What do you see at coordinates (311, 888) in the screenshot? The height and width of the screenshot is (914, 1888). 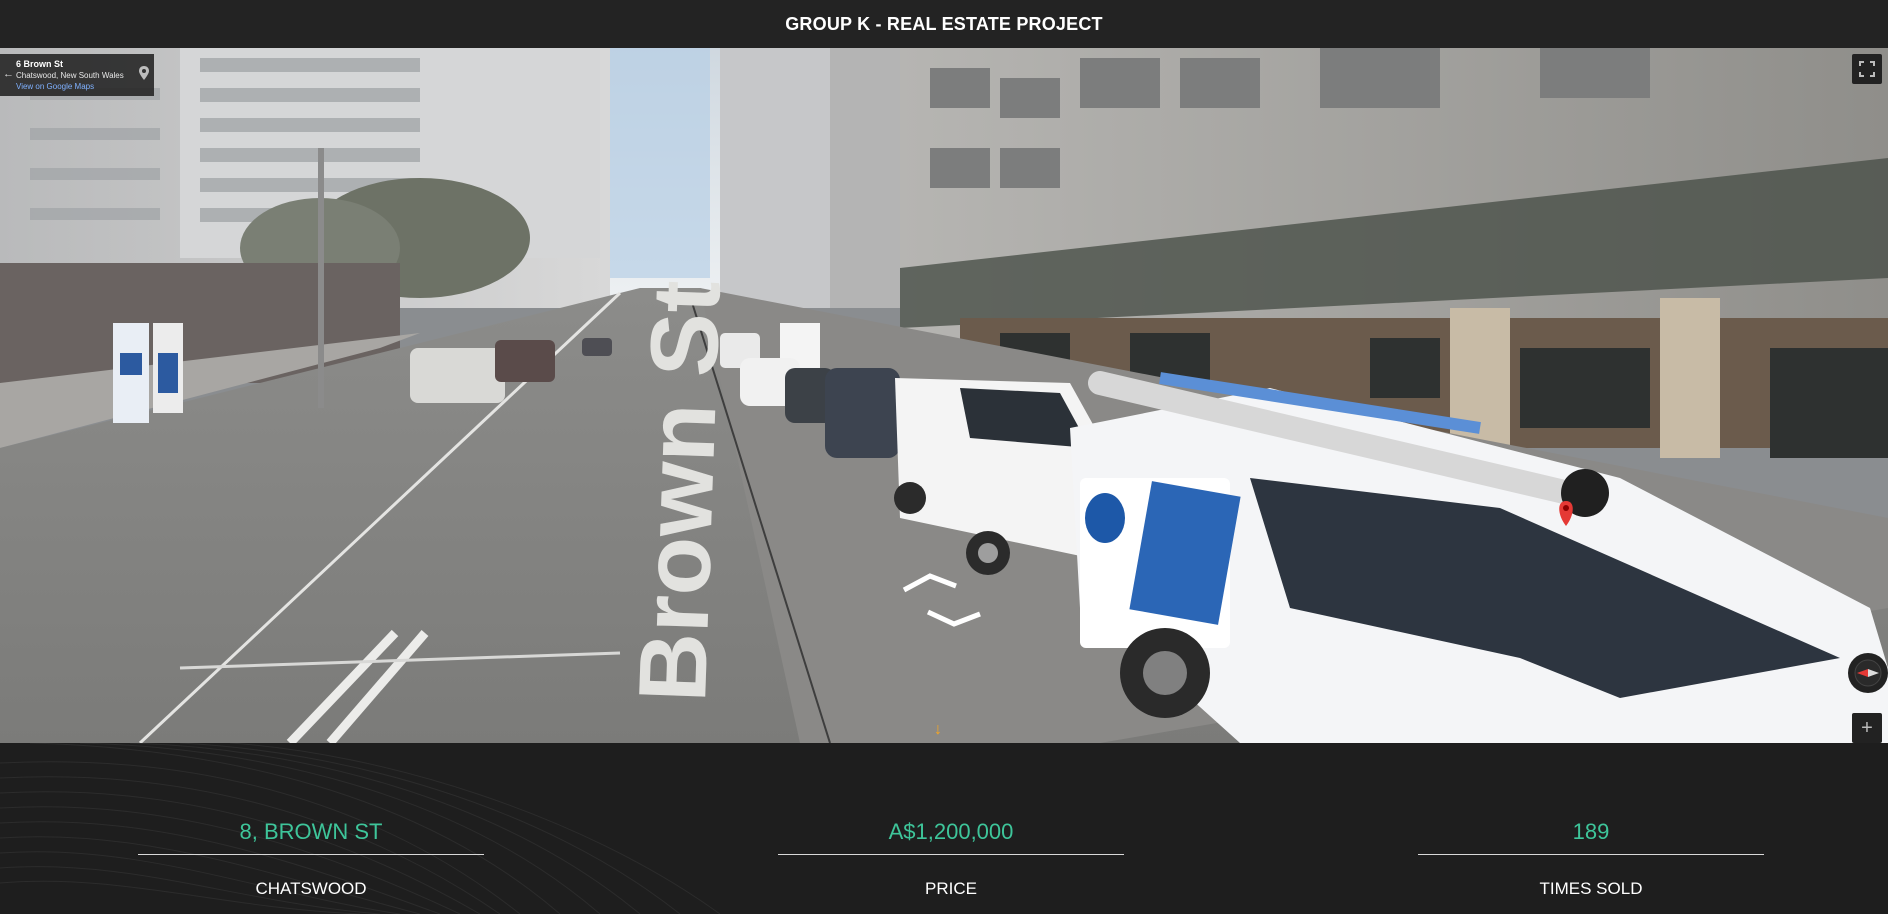 I see `stat-address-label: CHATSWOOD` at bounding box center [311, 888].